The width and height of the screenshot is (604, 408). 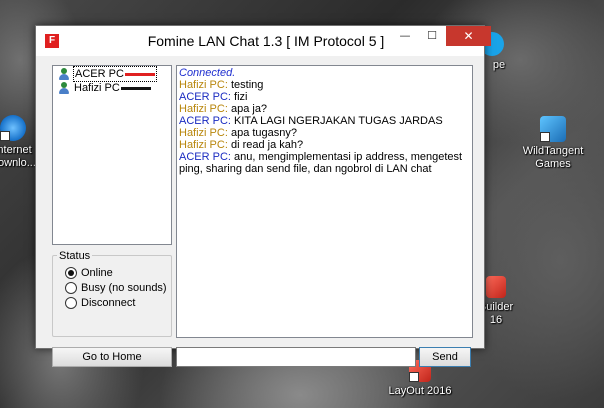 What do you see at coordinates (336, 121) in the screenshot?
I see `message-text: KITA LAGI NGERJAKAN TUGAS JARDAS` at bounding box center [336, 121].